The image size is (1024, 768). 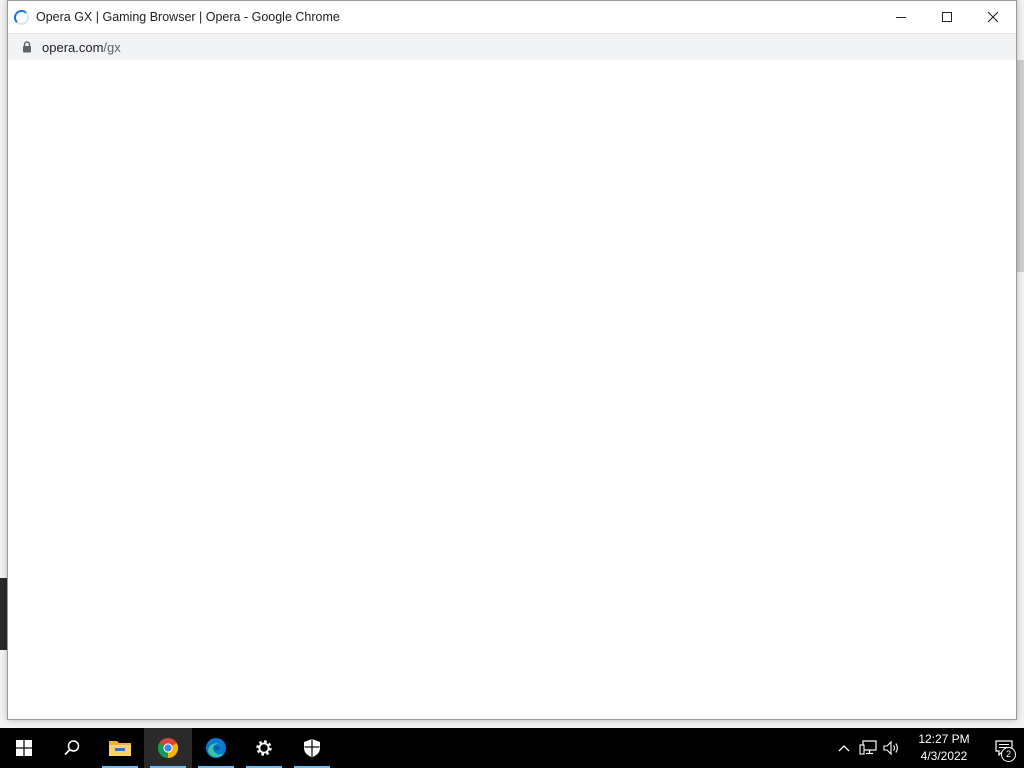 I want to click on close-icon, so click(x=993, y=17).